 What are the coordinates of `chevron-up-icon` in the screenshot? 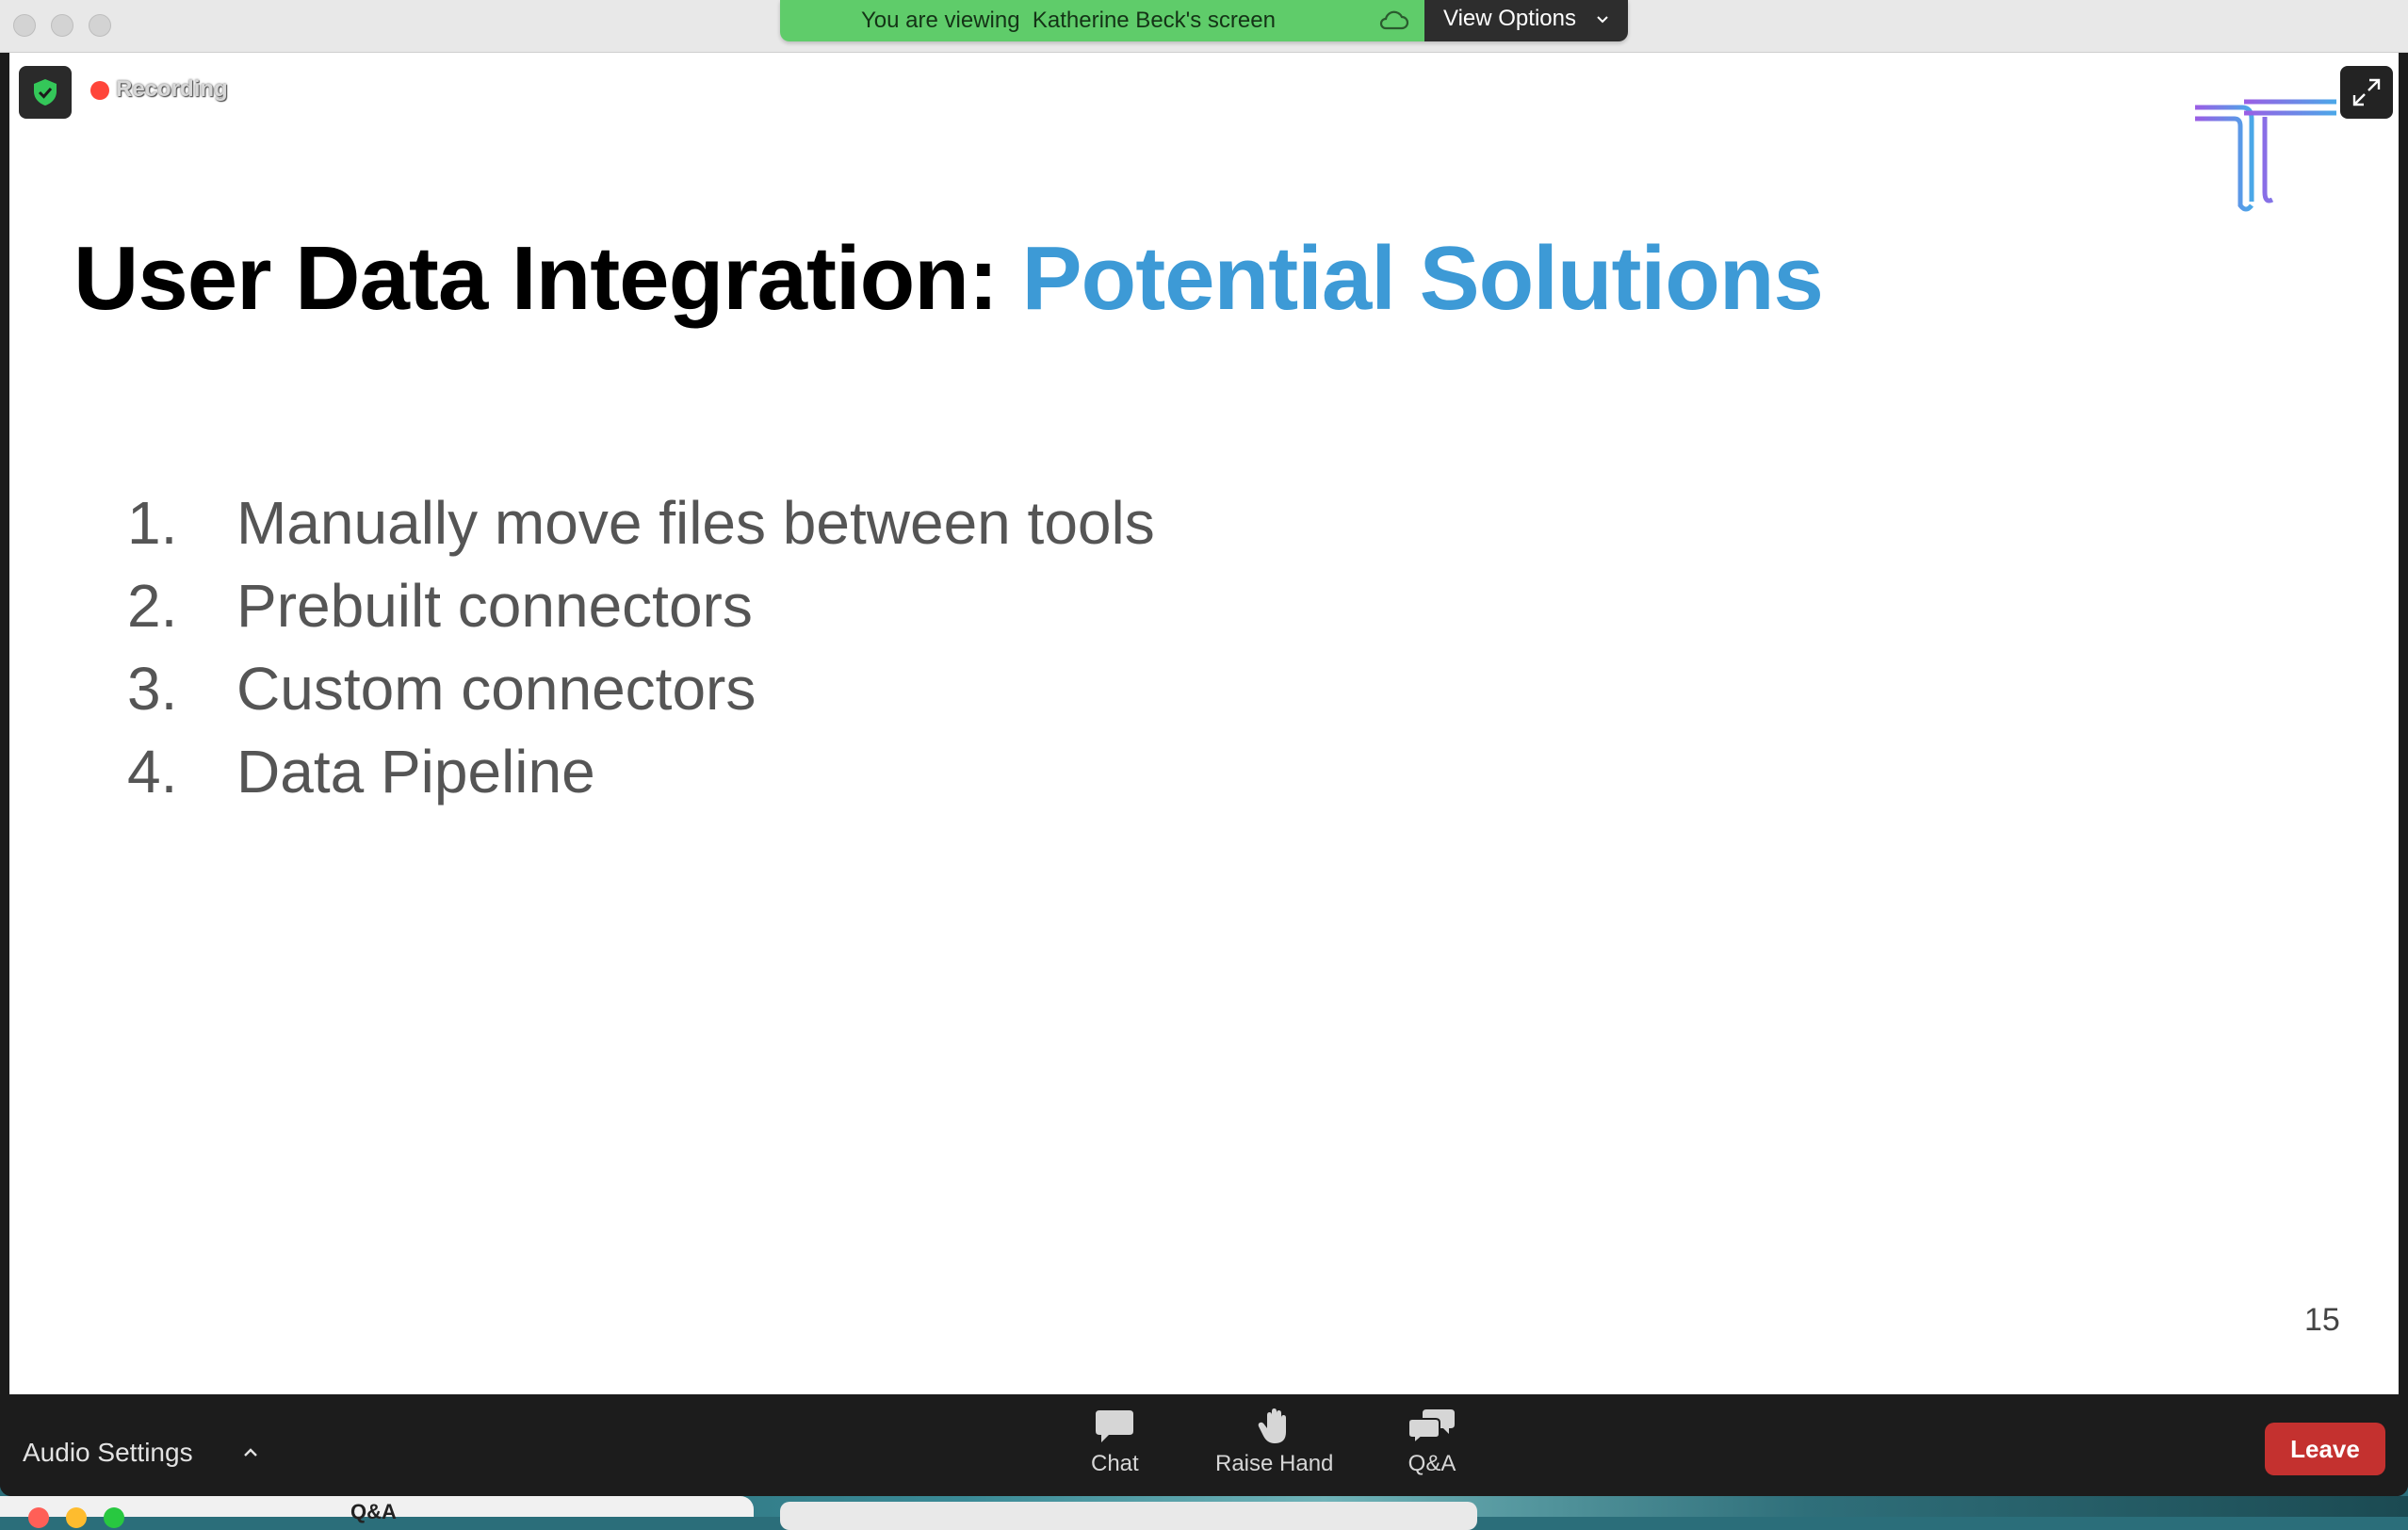 It's located at (251, 1452).